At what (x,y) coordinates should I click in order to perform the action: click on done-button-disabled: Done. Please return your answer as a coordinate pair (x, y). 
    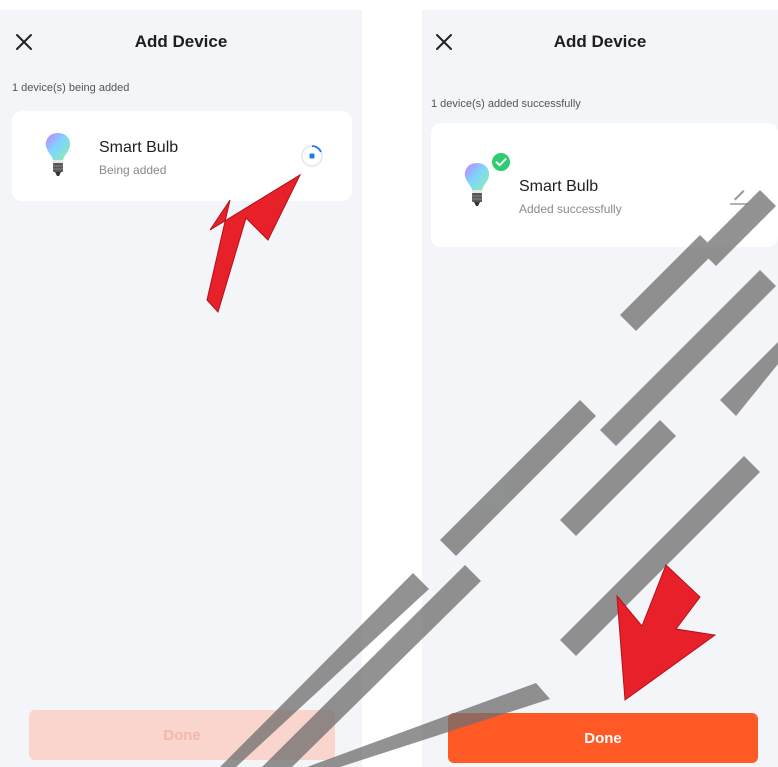
    Looking at the image, I should click on (182, 735).